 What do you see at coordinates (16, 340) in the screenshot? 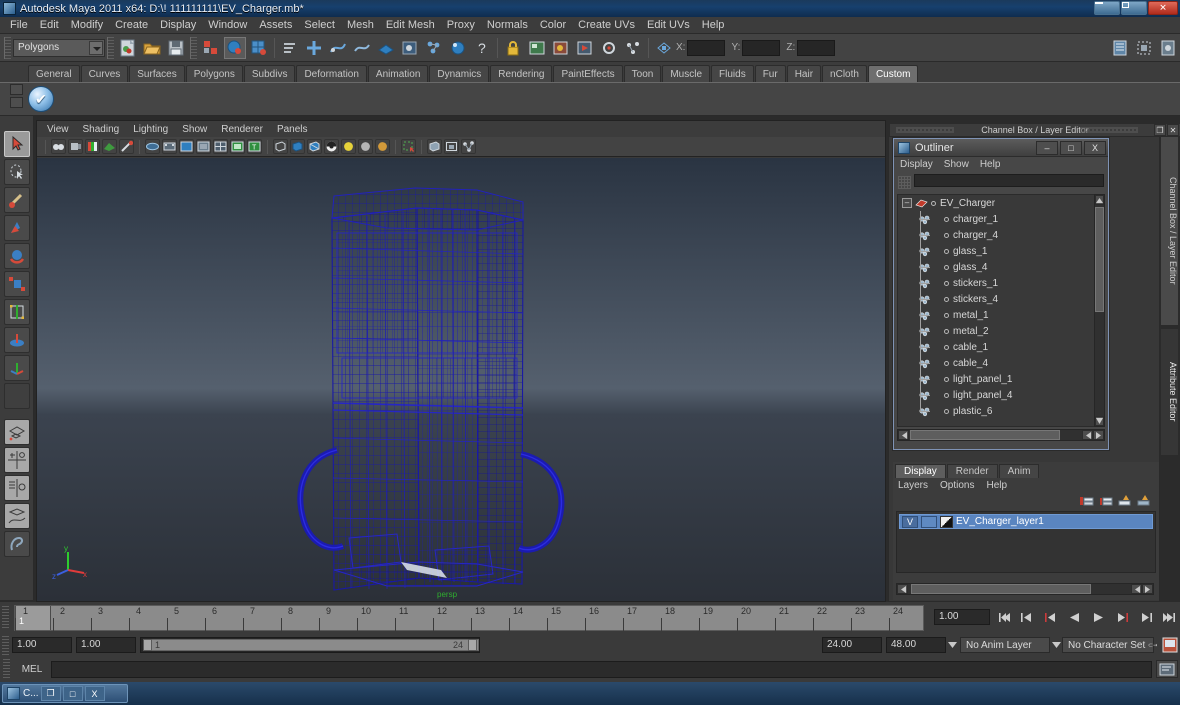
I see `soft-modification-tool` at bounding box center [16, 340].